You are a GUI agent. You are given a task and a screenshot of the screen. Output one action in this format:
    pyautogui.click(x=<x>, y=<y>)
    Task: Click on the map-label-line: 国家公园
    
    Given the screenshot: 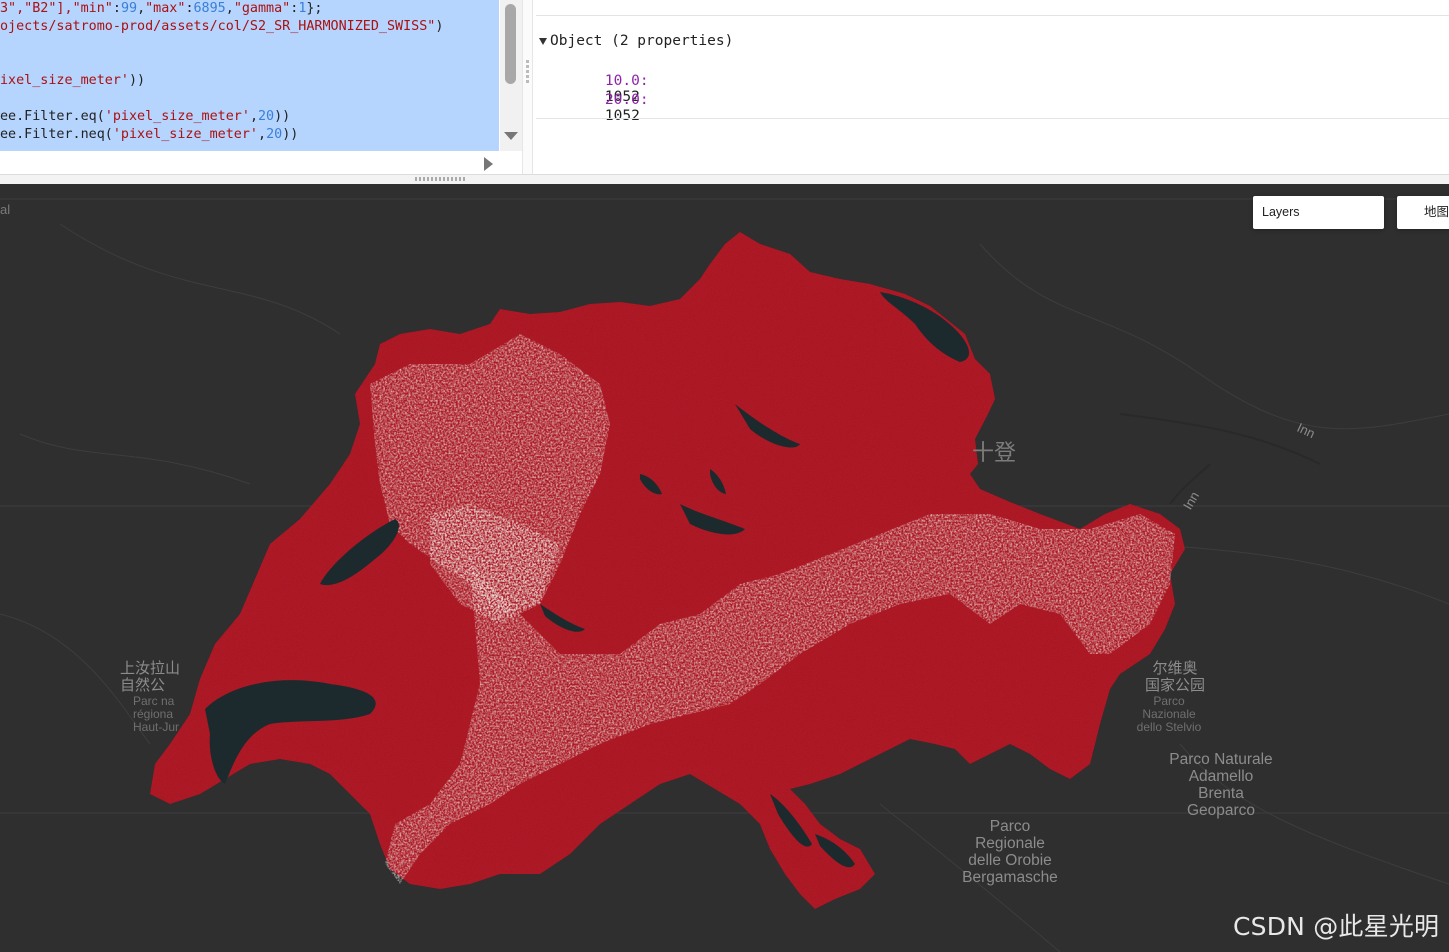 What is the action you would take?
    pyautogui.click(x=1174, y=685)
    